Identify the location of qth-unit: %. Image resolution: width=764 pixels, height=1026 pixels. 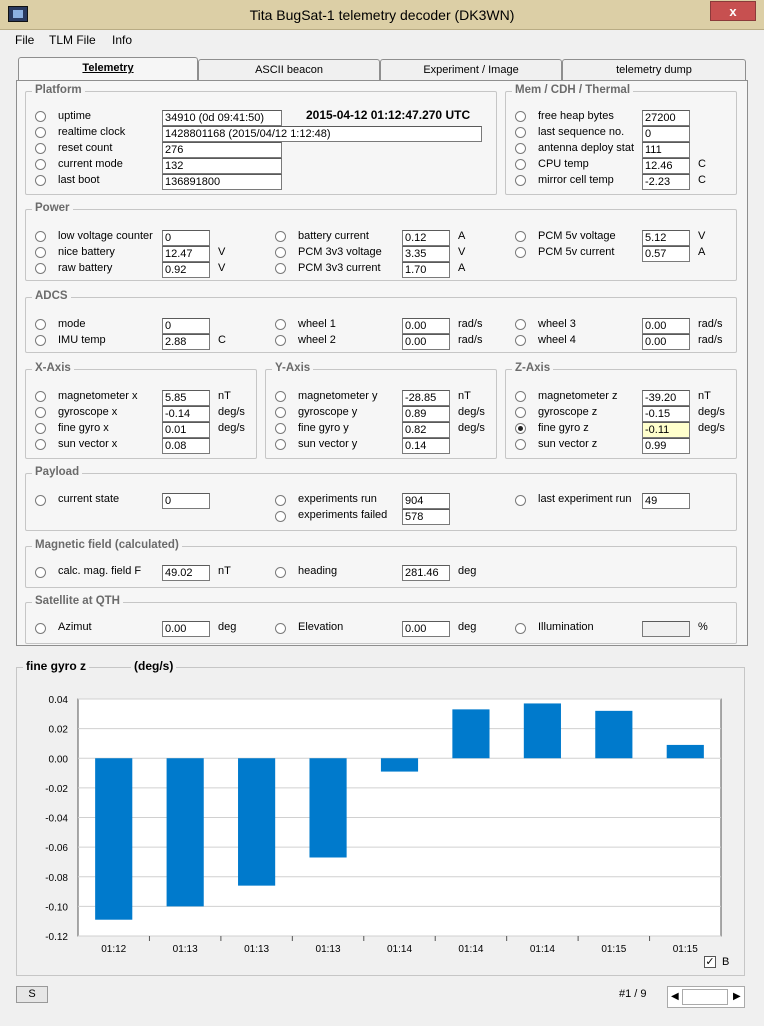
(703, 627).